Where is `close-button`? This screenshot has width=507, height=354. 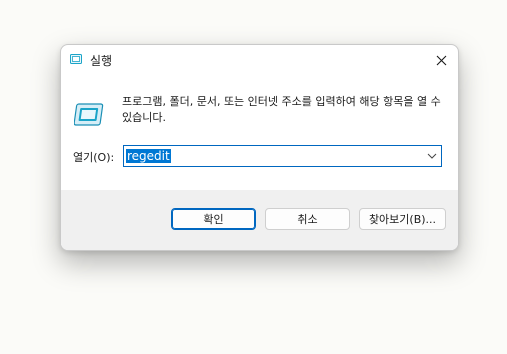
close-button is located at coordinates (441, 60).